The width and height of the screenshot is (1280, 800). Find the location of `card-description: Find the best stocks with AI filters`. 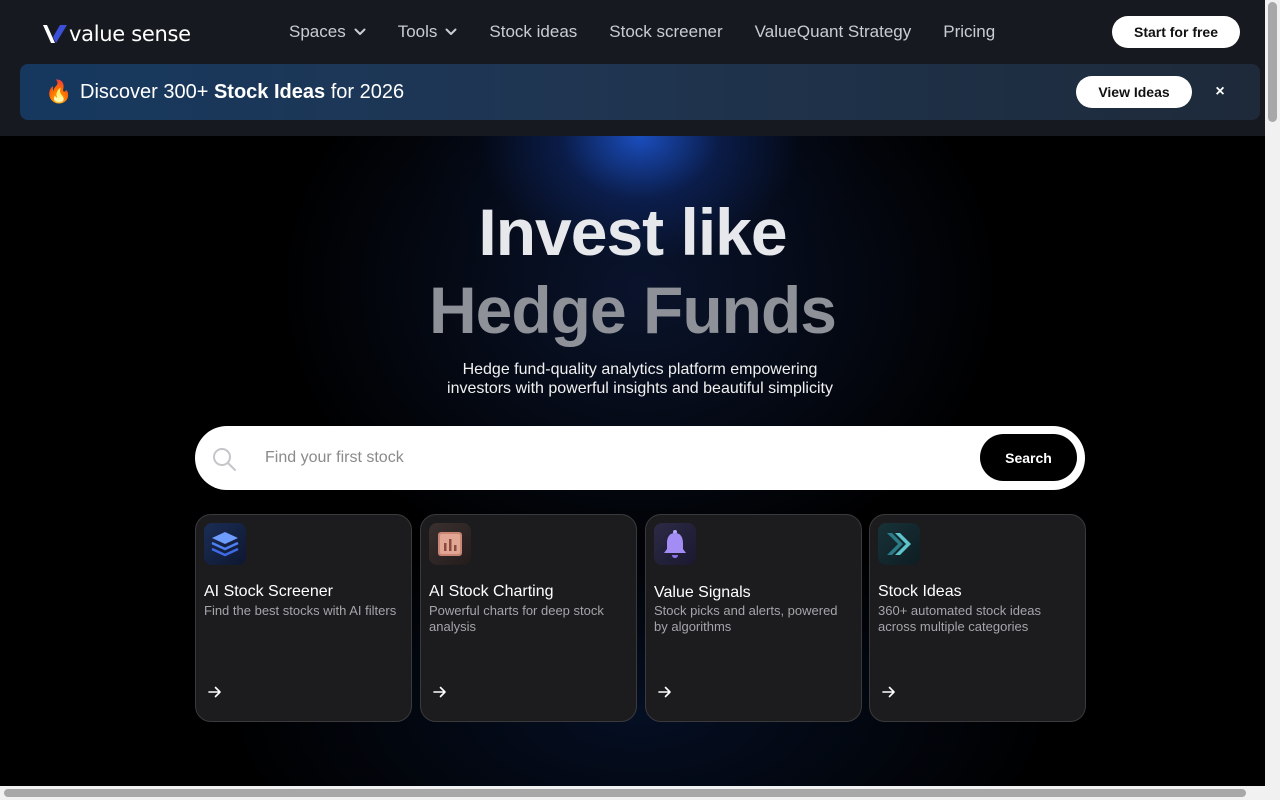

card-description: Find the best stocks with AI filters is located at coordinates (300, 610).